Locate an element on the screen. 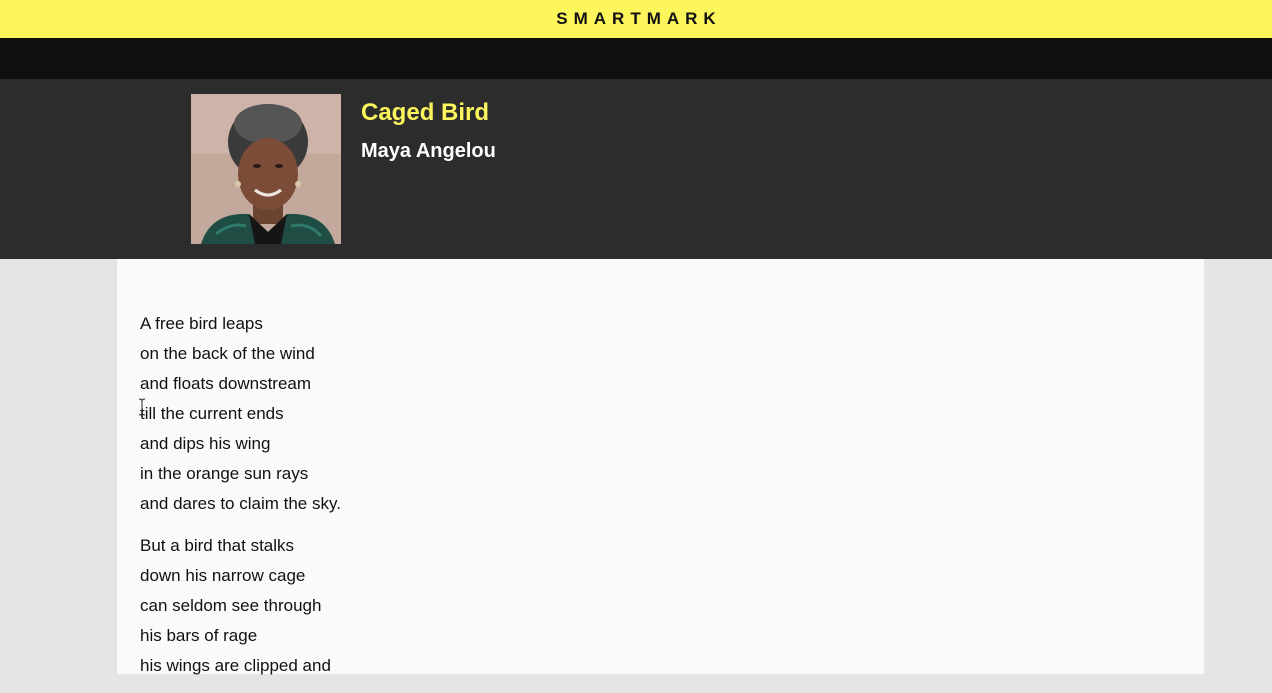 Image resolution: width=1272 pixels, height=693 pixels. poem-author: Maya Angelou is located at coordinates (428, 151).